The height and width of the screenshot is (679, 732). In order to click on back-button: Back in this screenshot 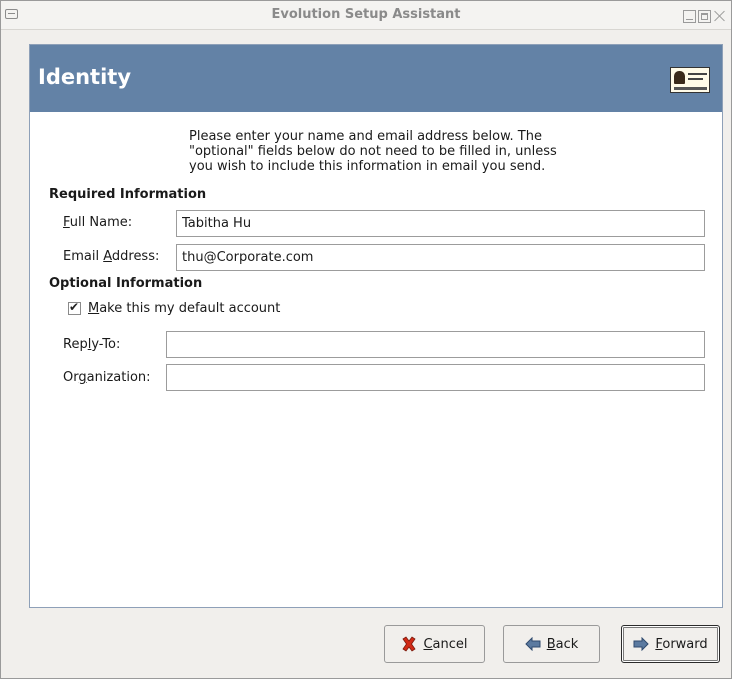, I will do `click(551, 644)`.